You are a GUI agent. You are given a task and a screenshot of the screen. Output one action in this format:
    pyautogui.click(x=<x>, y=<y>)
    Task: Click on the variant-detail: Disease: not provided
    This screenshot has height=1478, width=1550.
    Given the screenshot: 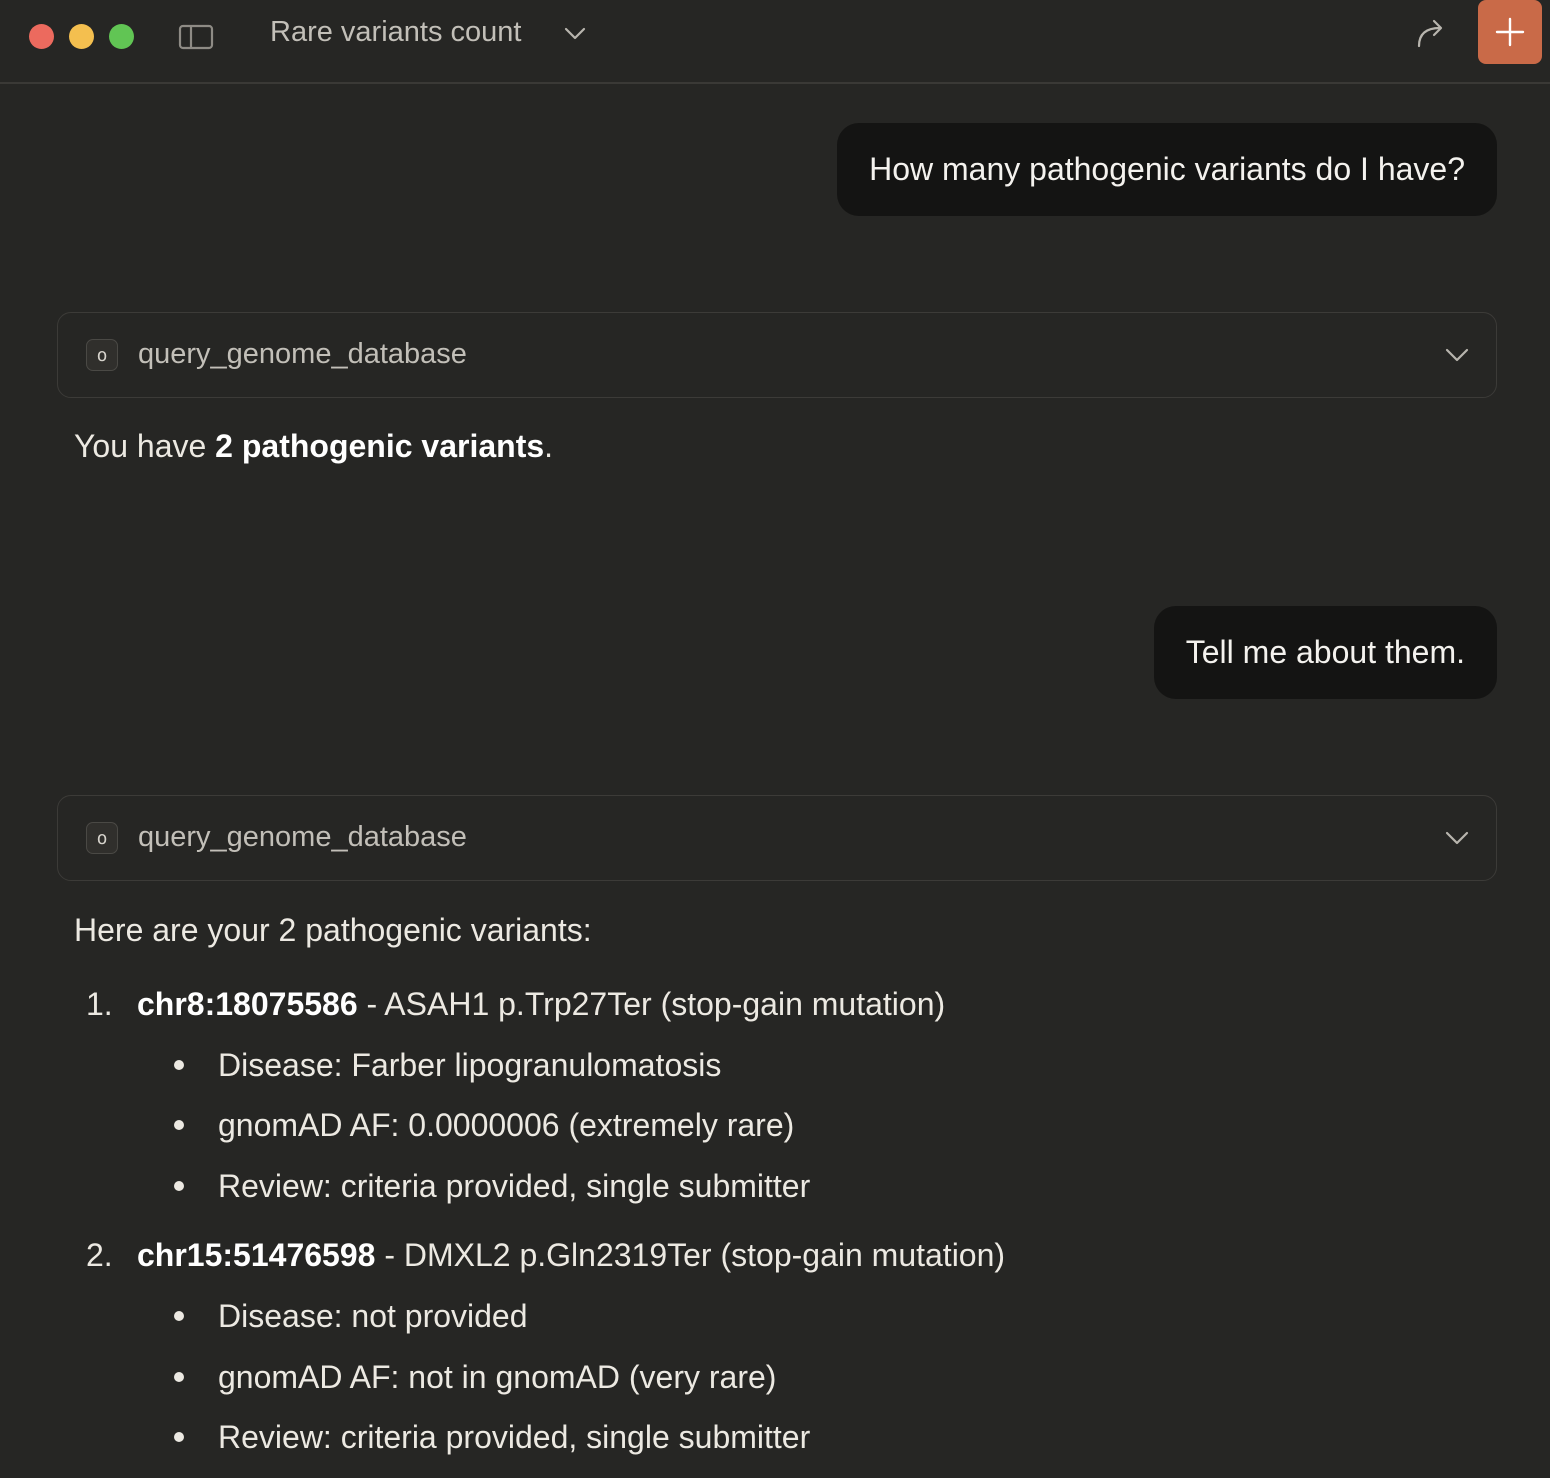 What is the action you would take?
    pyautogui.click(x=349, y=1316)
    